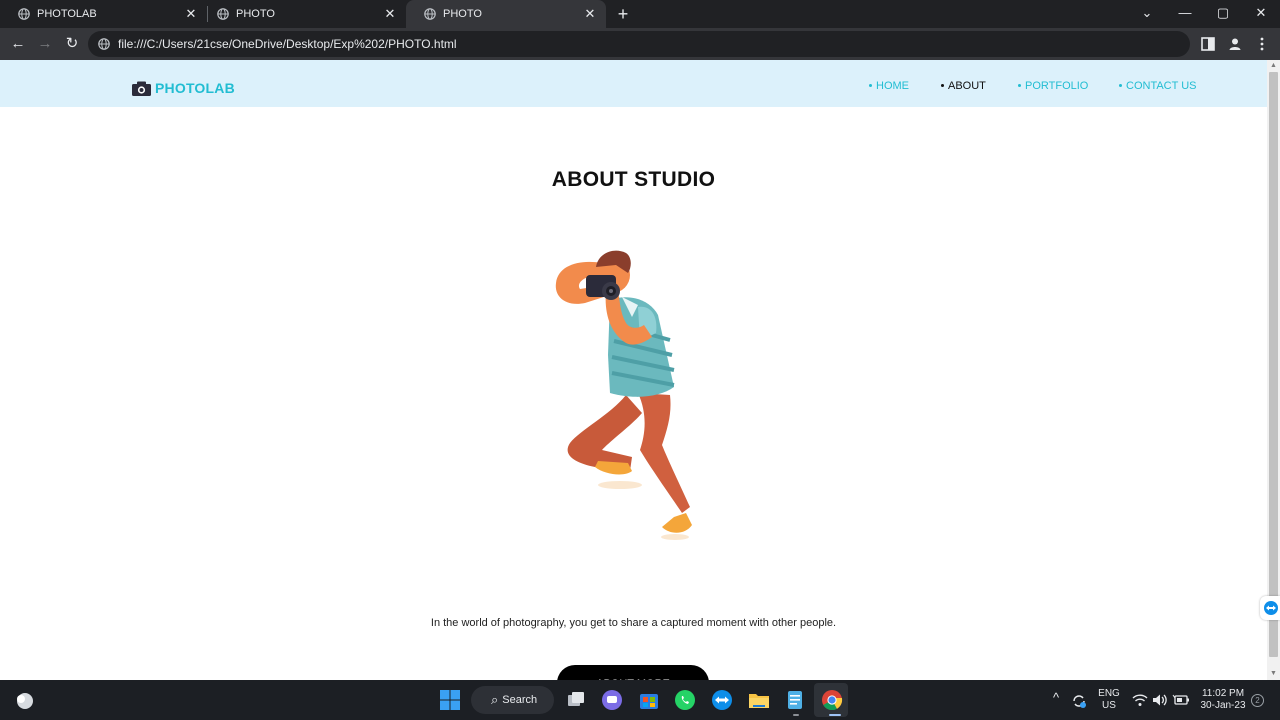 This screenshot has height=720, width=1280. What do you see at coordinates (1109, 693) in the screenshot?
I see `language-code: ENG` at bounding box center [1109, 693].